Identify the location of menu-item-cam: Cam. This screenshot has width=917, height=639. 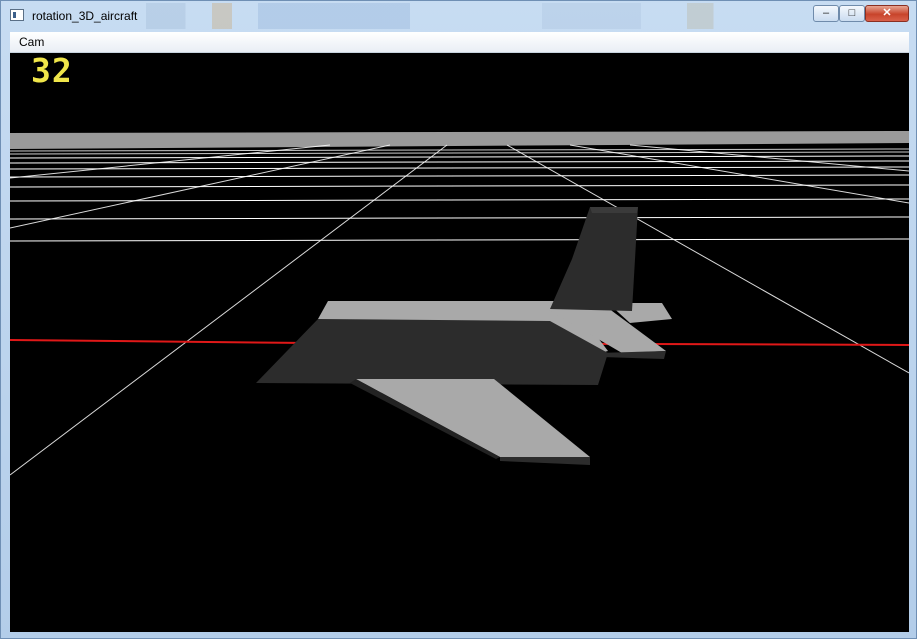
(31, 42).